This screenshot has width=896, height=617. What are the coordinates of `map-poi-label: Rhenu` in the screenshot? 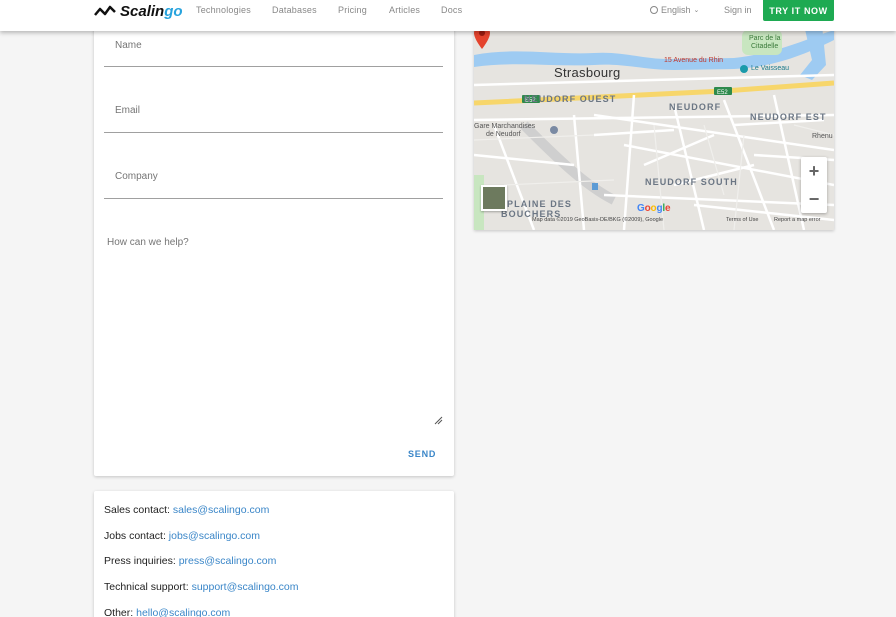 It's located at (822, 136).